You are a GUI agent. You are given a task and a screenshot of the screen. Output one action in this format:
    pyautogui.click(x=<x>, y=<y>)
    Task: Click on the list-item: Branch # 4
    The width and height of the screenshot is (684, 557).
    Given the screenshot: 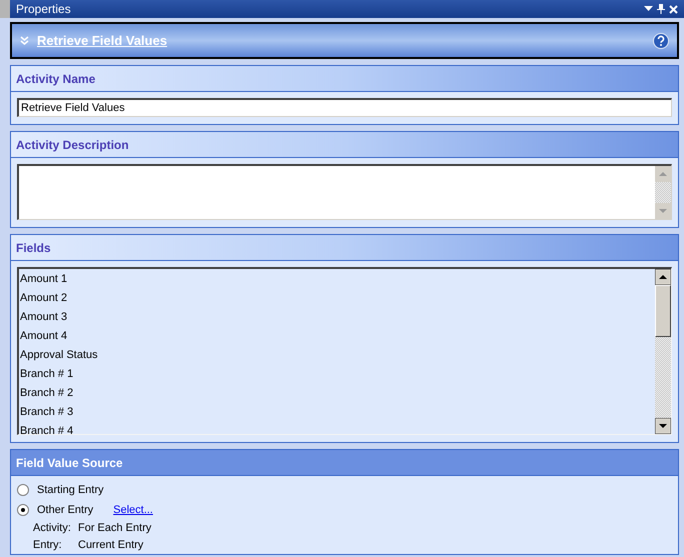 What is the action you would take?
    pyautogui.click(x=337, y=428)
    